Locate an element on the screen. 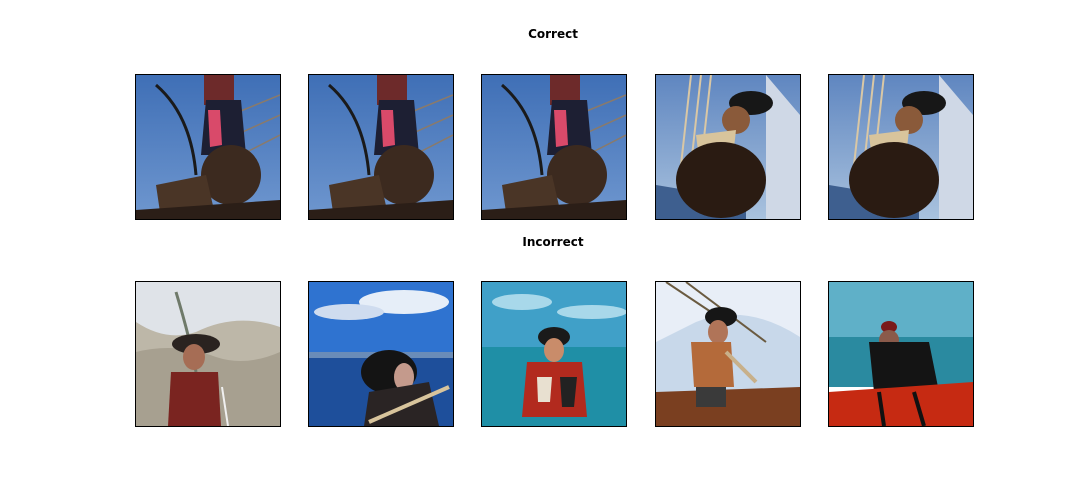 Image resolution: width=1080 pixels, height=504 pixels. correct-title: Correct is located at coordinates (553, 34).